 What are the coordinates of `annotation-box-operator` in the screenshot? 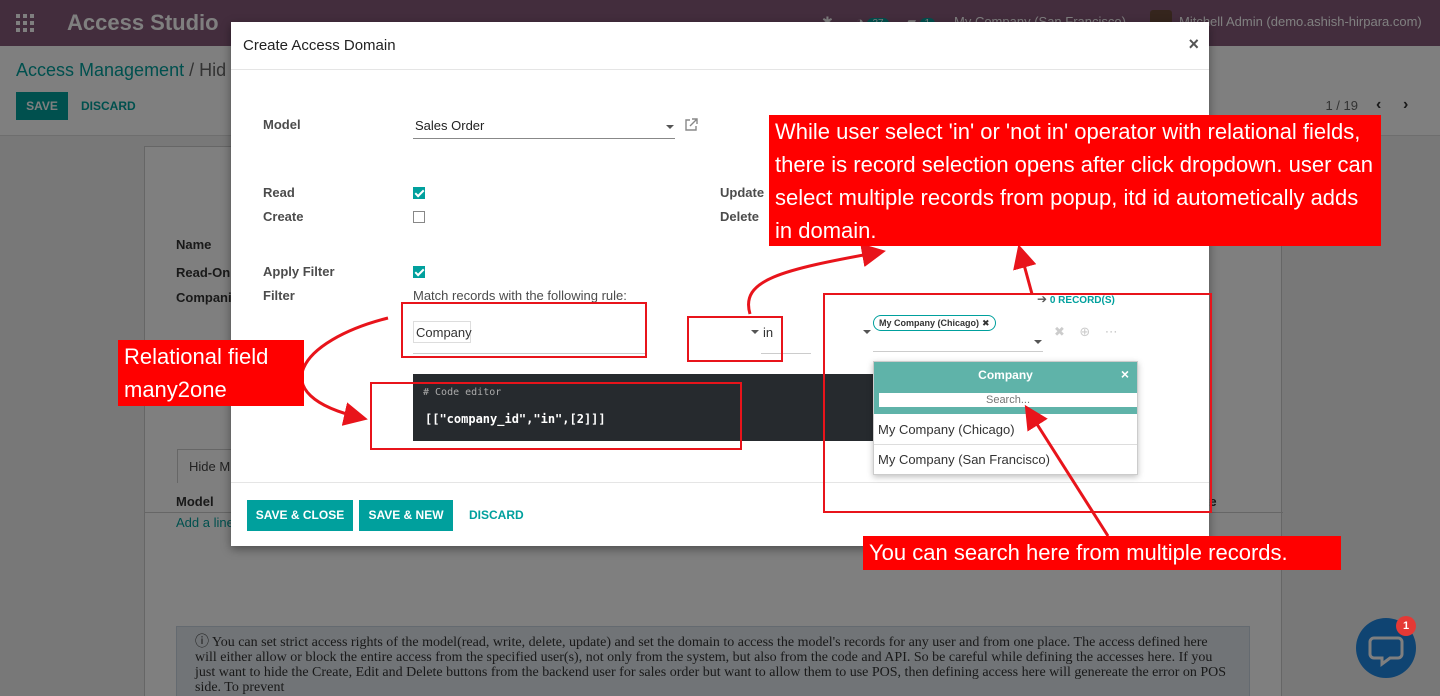 It's located at (735, 339).